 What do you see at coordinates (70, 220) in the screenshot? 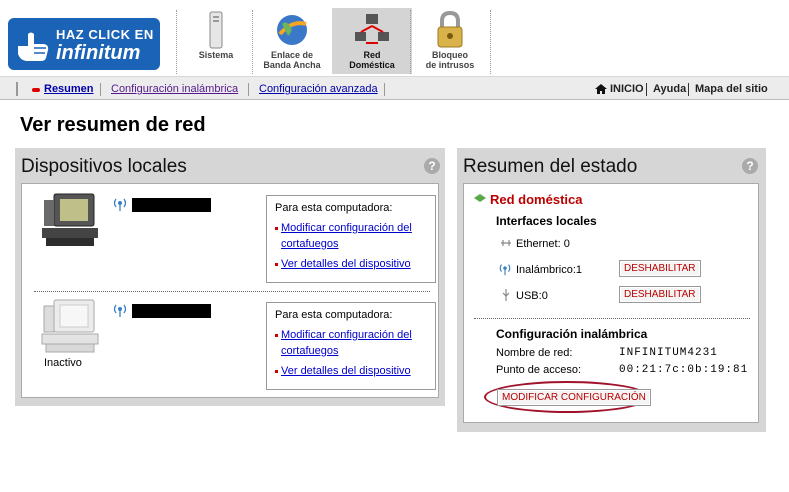
I see `computer-active-icon` at bounding box center [70, 220].